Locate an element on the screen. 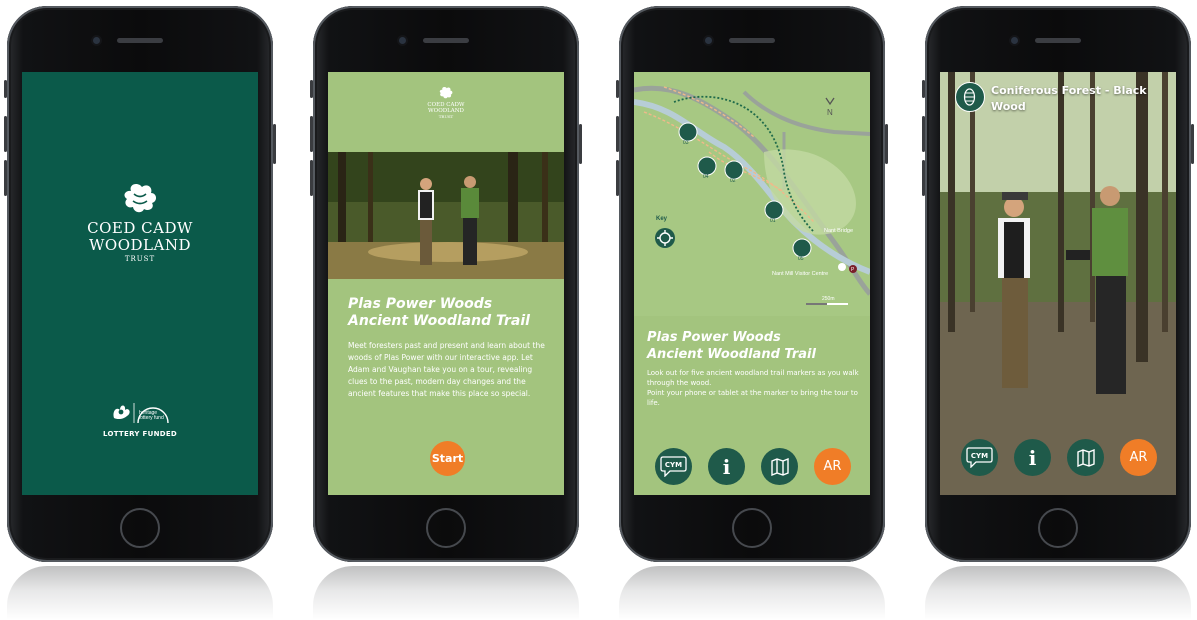 Image resolution: width=1197 pixels, height=620 pixels. visitor-centre-label: Nant Mill Visitor Centre is located at coordinates (800, 274).